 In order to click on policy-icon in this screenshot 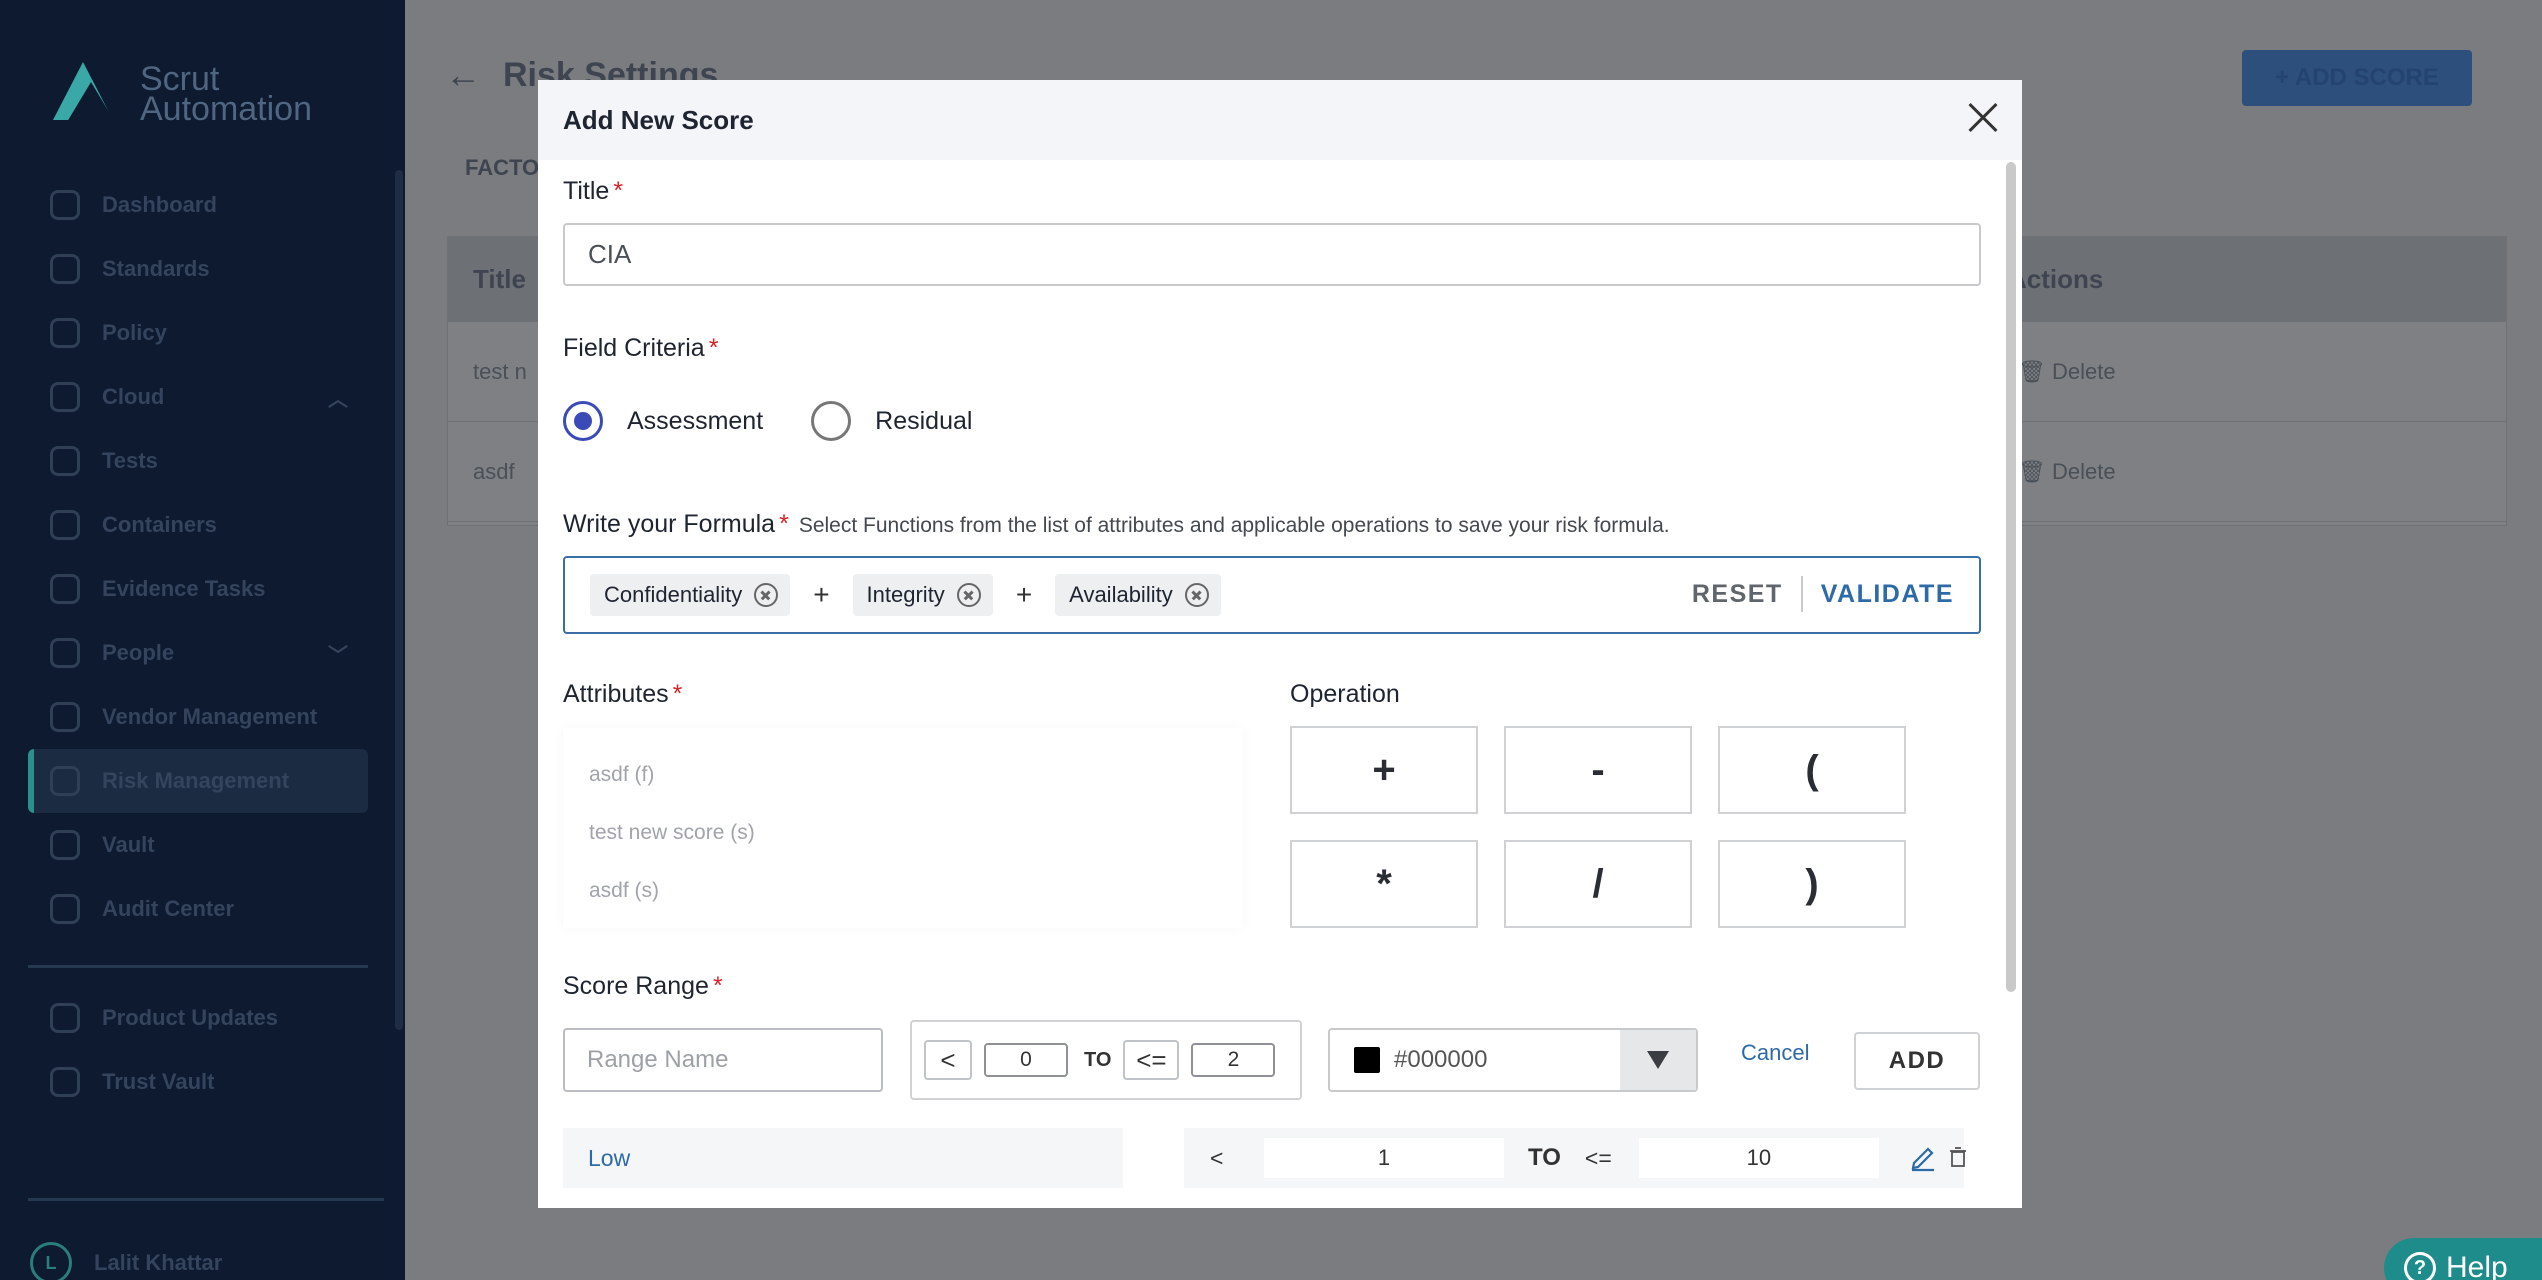, I will do `click(65, 333)`.